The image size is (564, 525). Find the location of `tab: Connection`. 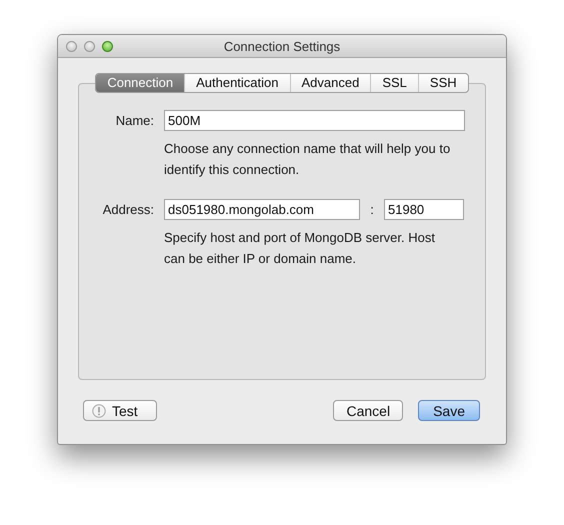

tab: Connection is located at coordinates (140, 83).